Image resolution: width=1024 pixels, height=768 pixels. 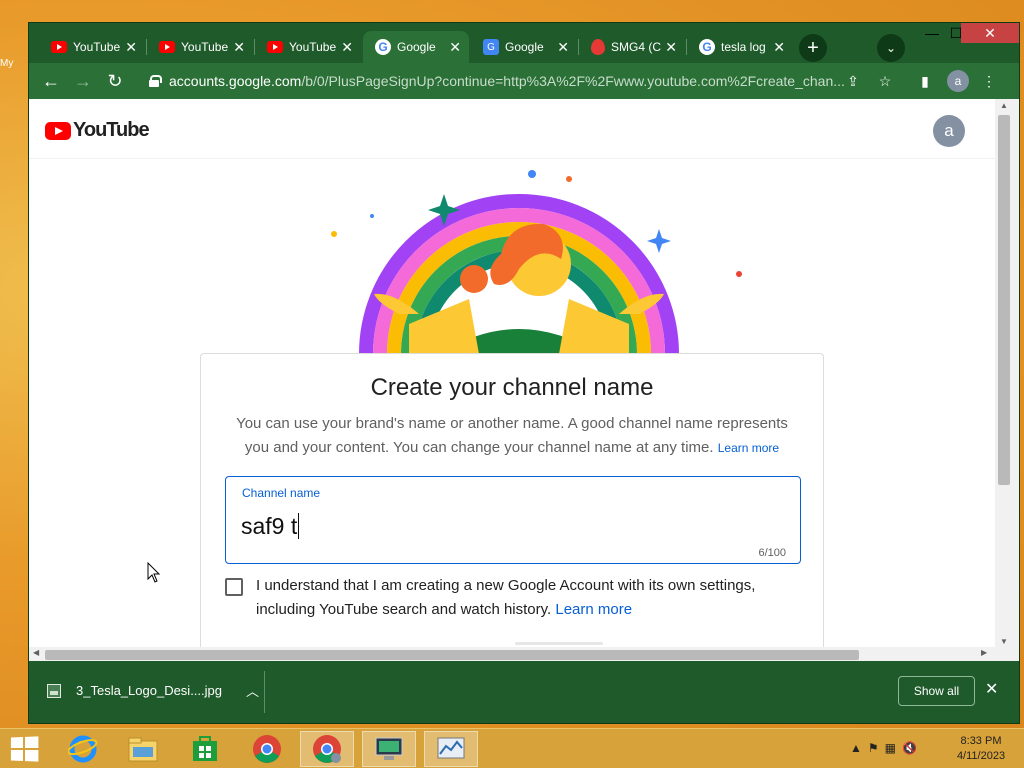 What do you see at coordinates (299, 526) in the screenshot?
I see `text-caret` at bounding box center [299, 526].